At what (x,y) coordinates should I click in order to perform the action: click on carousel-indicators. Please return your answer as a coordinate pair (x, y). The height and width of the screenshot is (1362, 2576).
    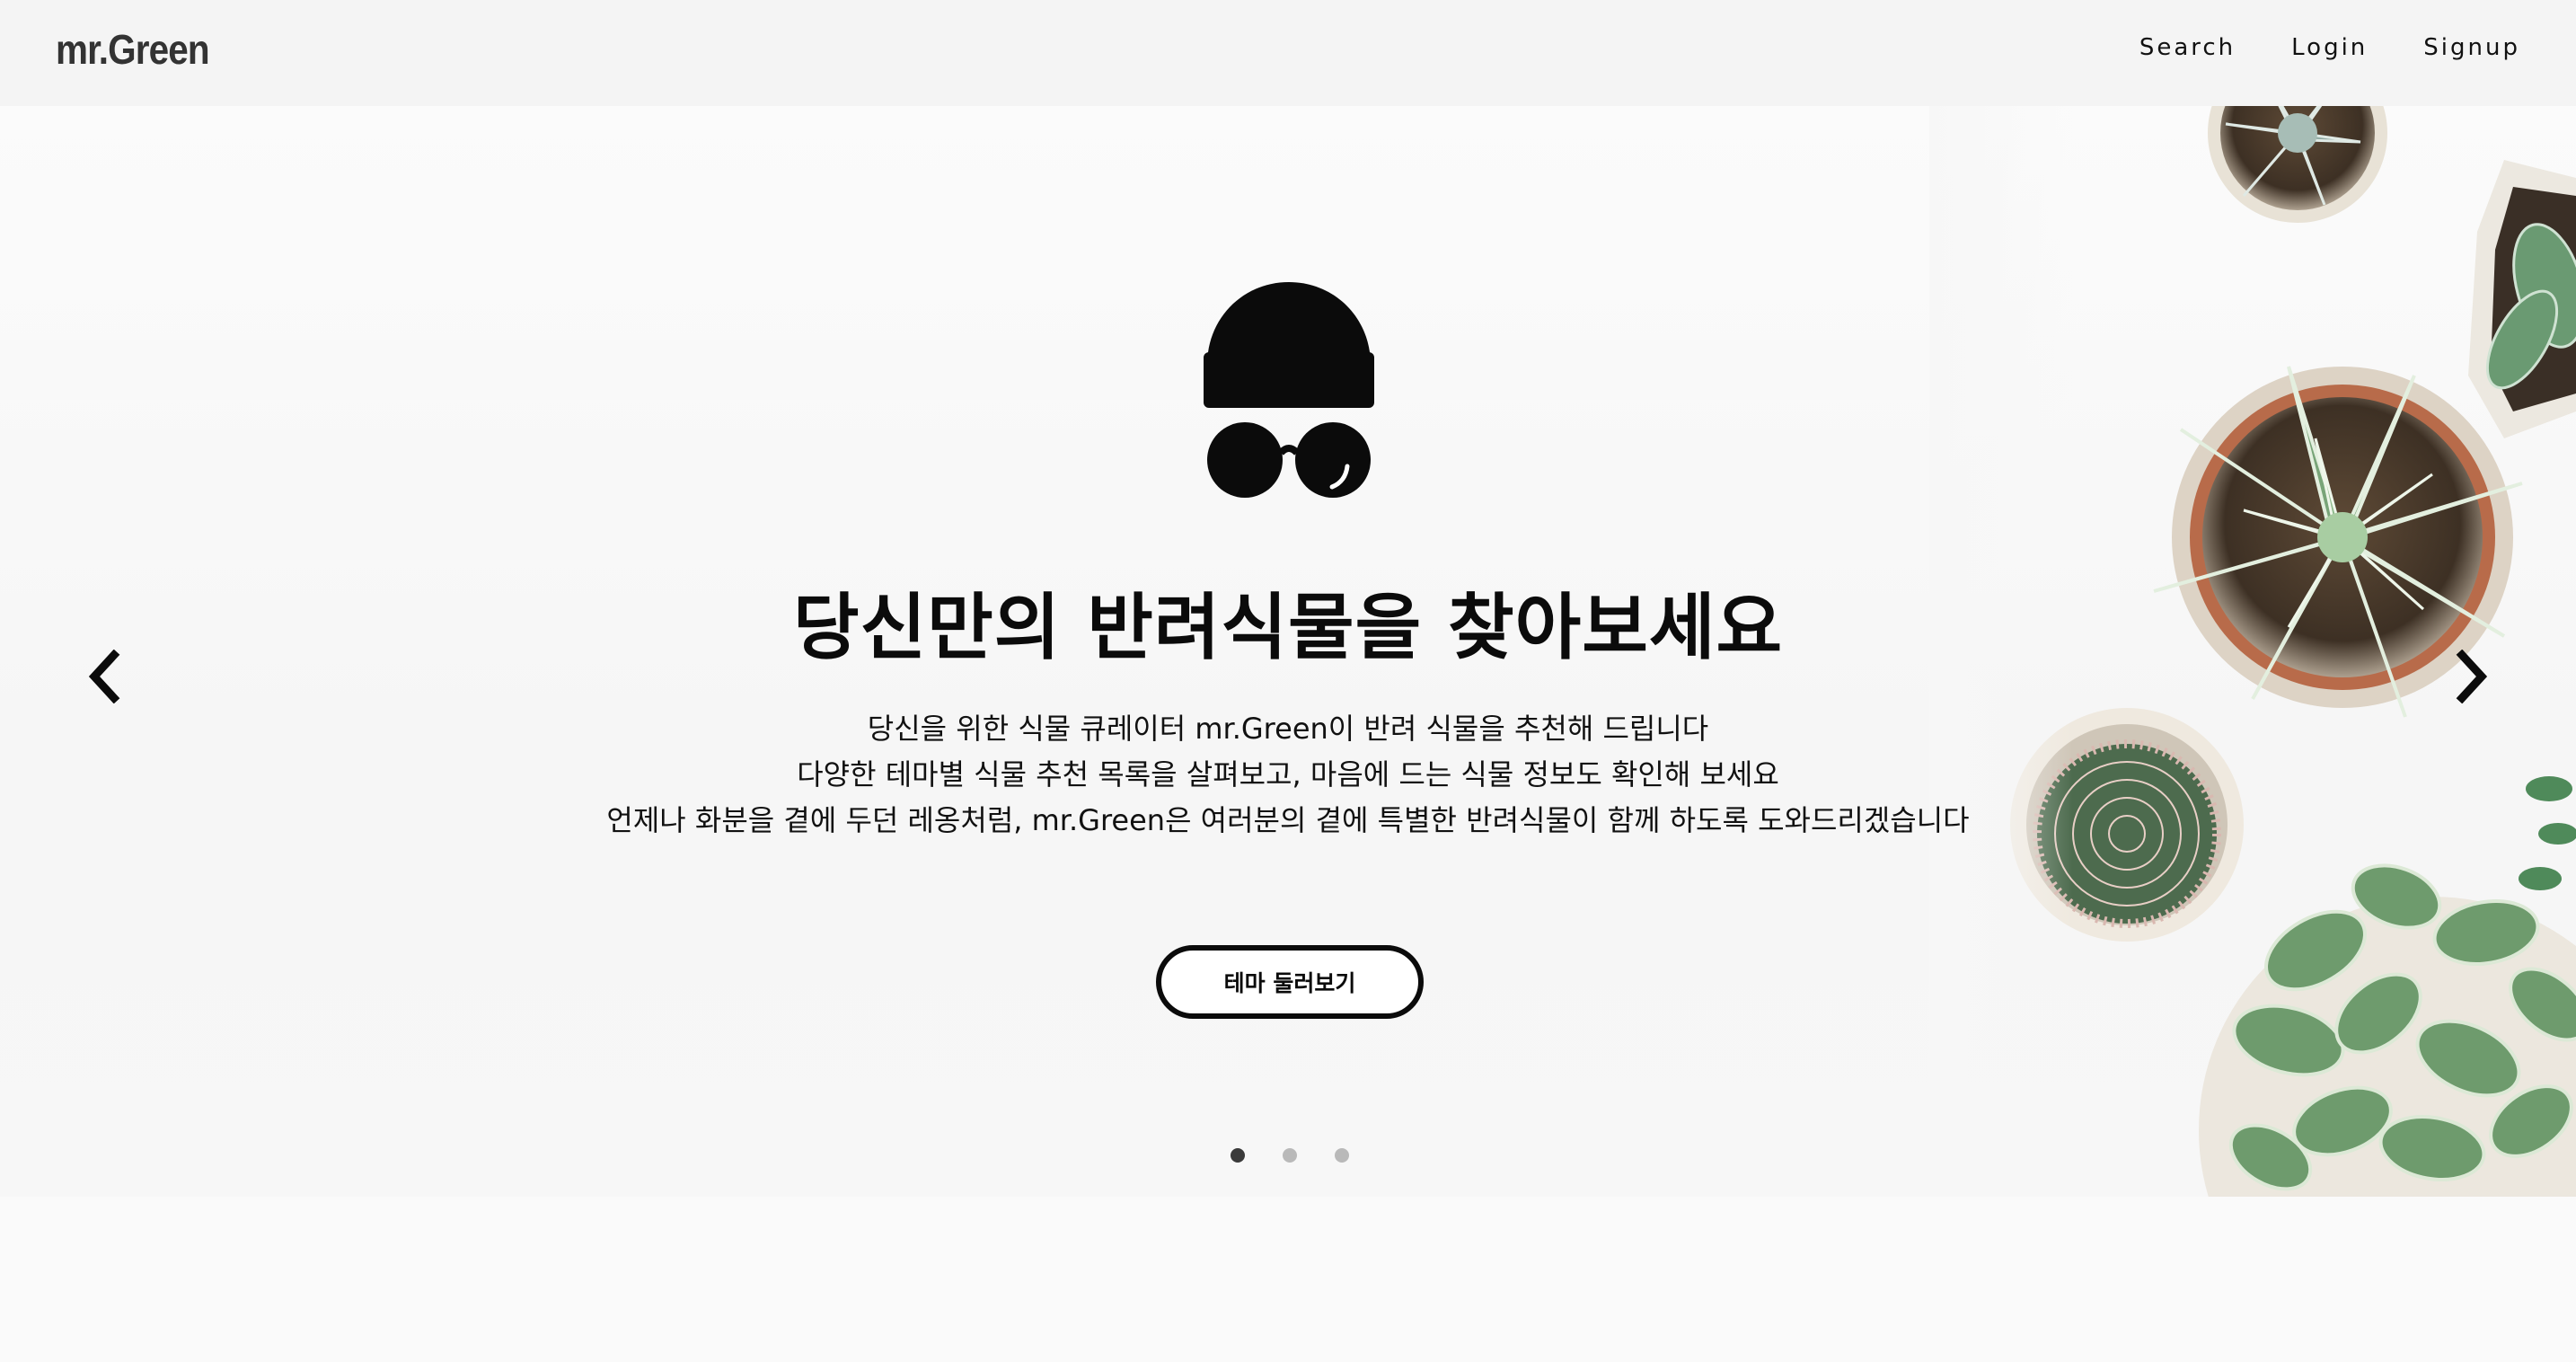
    Looking at the image, I should click on (1290, 1155).